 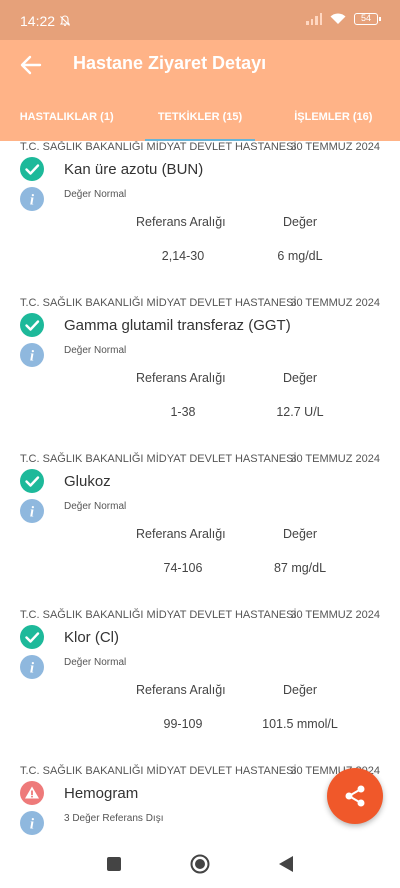 I want to click on share-icon, so click(x=355, y=796).